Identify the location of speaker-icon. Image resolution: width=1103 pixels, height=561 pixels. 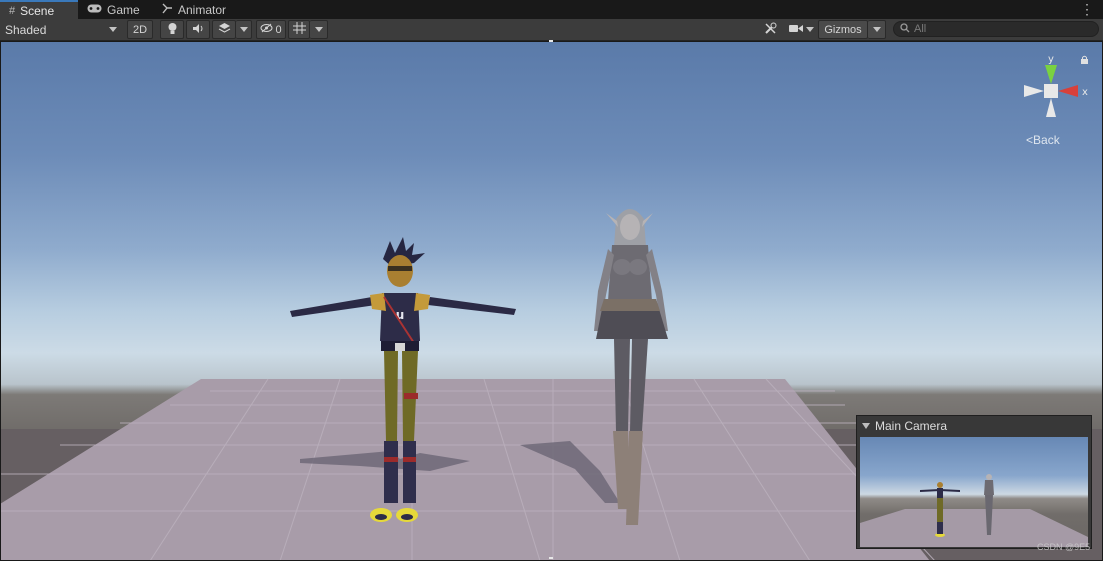
(198, 30).